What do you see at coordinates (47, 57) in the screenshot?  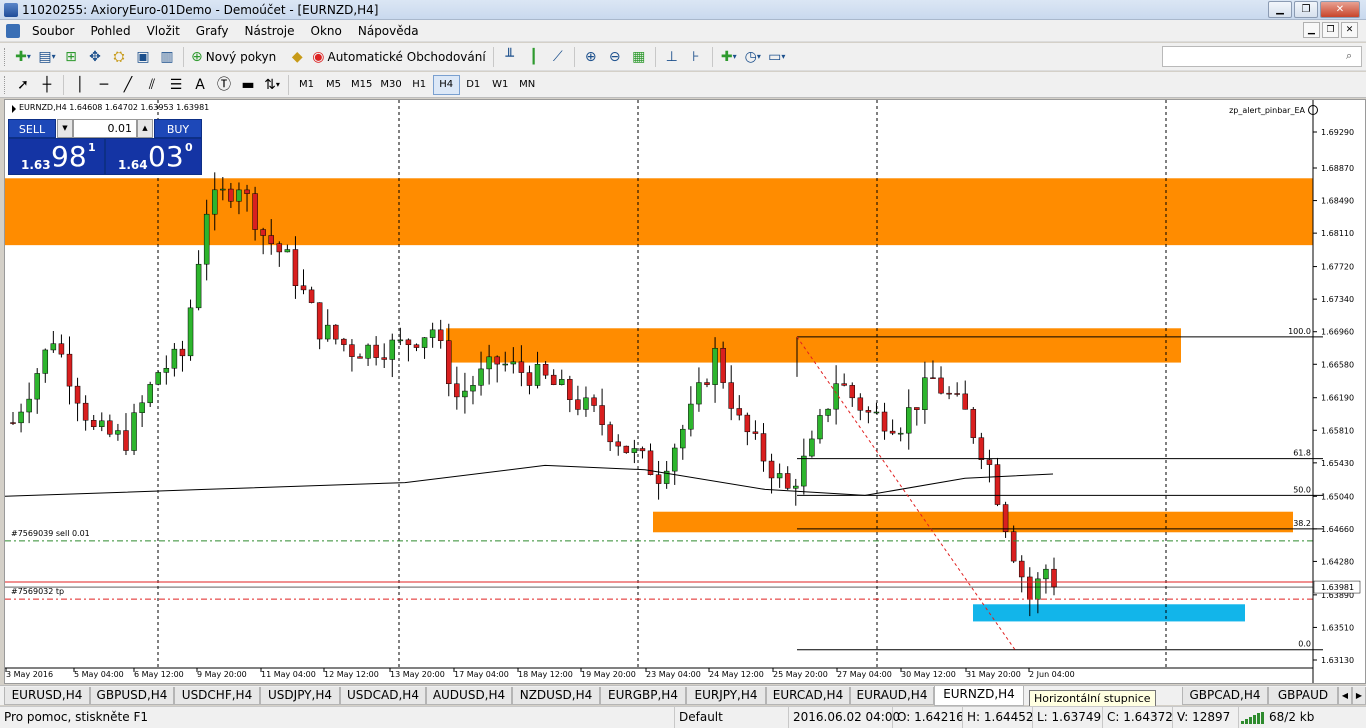 I see `profiles-button: ▤ ▾` at bounding box center [47, 57].